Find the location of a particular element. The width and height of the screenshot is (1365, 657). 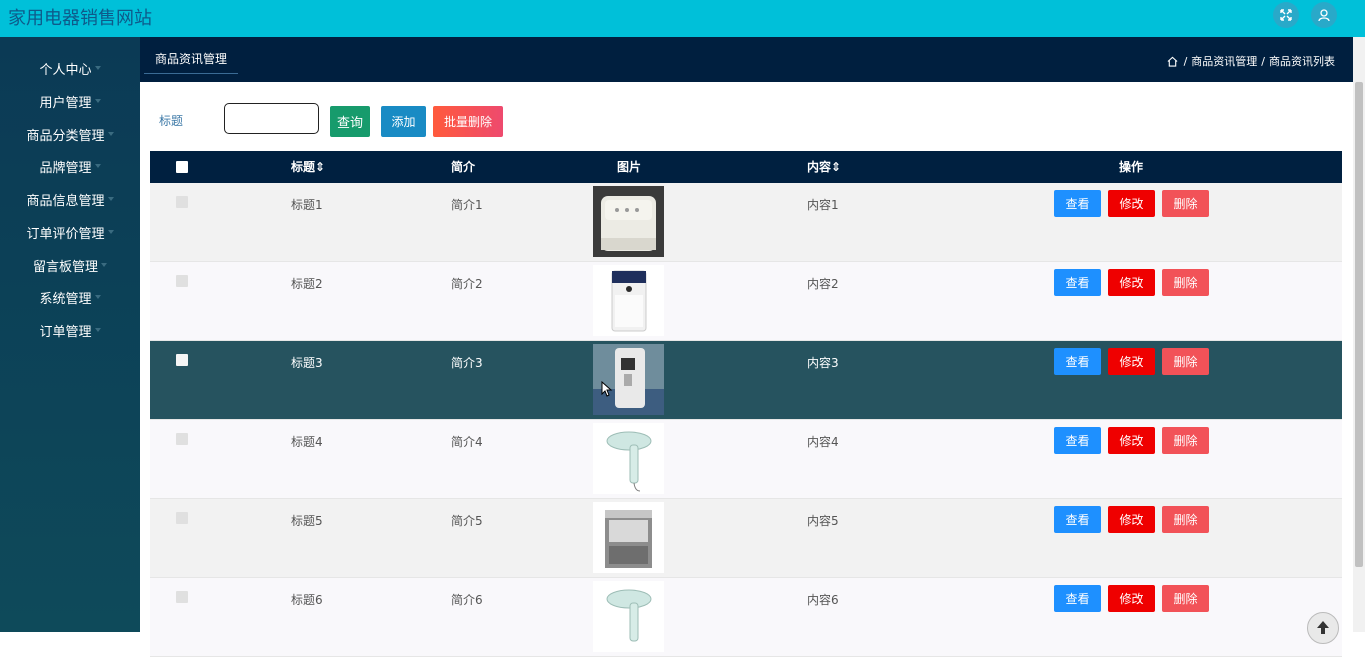

row-title: 标题2 is located at coordinates (307, 284).